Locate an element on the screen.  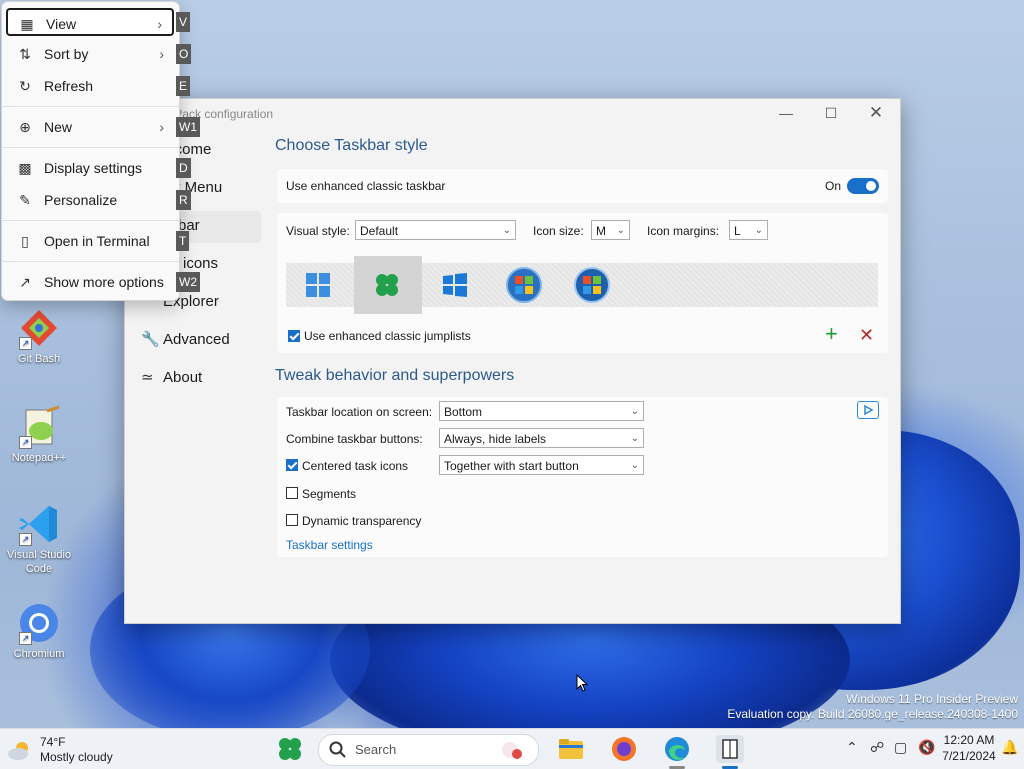
search-box: Search is located at coordinates (428, 750).